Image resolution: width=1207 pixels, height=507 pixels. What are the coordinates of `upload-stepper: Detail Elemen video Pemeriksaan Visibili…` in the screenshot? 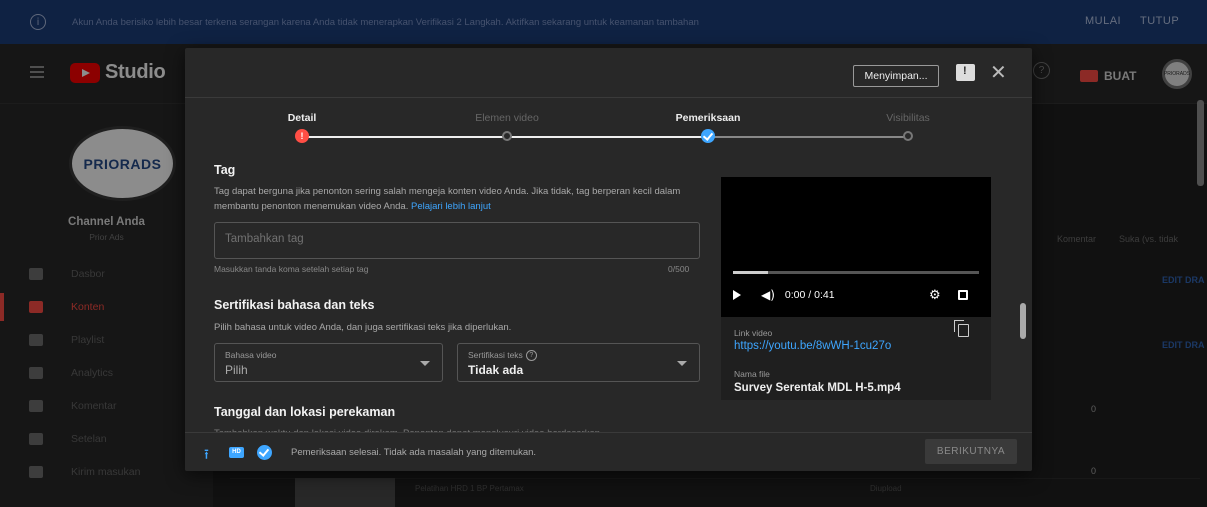 It's located at (608, 127).